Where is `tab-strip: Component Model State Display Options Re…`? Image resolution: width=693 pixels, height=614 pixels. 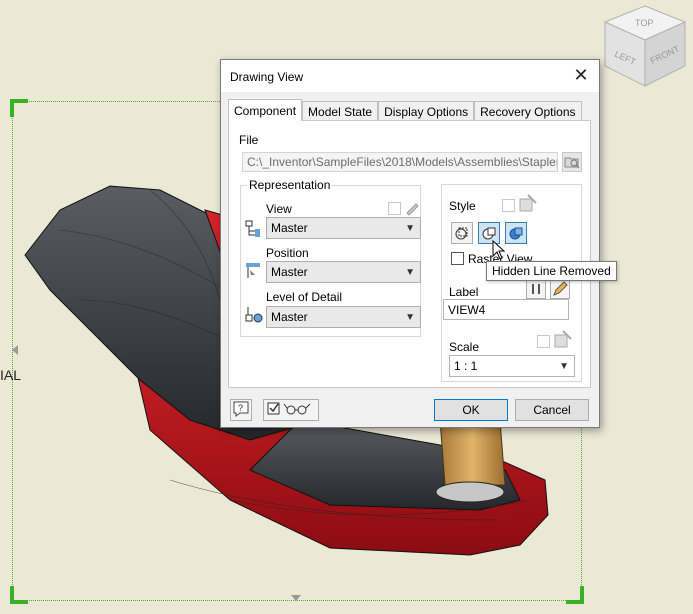 tab-strip: Component Model State Display Options Re… is located at coordinates (405, 110).